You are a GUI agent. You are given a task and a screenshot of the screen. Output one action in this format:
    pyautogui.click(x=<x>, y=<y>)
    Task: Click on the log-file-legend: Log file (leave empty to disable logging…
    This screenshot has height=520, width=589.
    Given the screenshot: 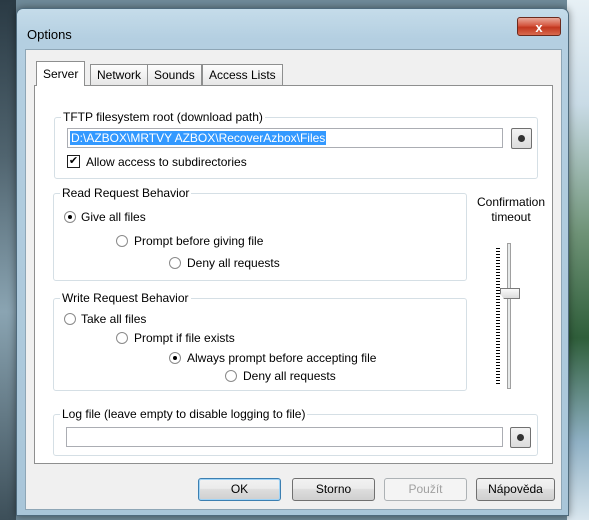 What is the action you would take?
    pyautogui.click(x=184, y=414)
    